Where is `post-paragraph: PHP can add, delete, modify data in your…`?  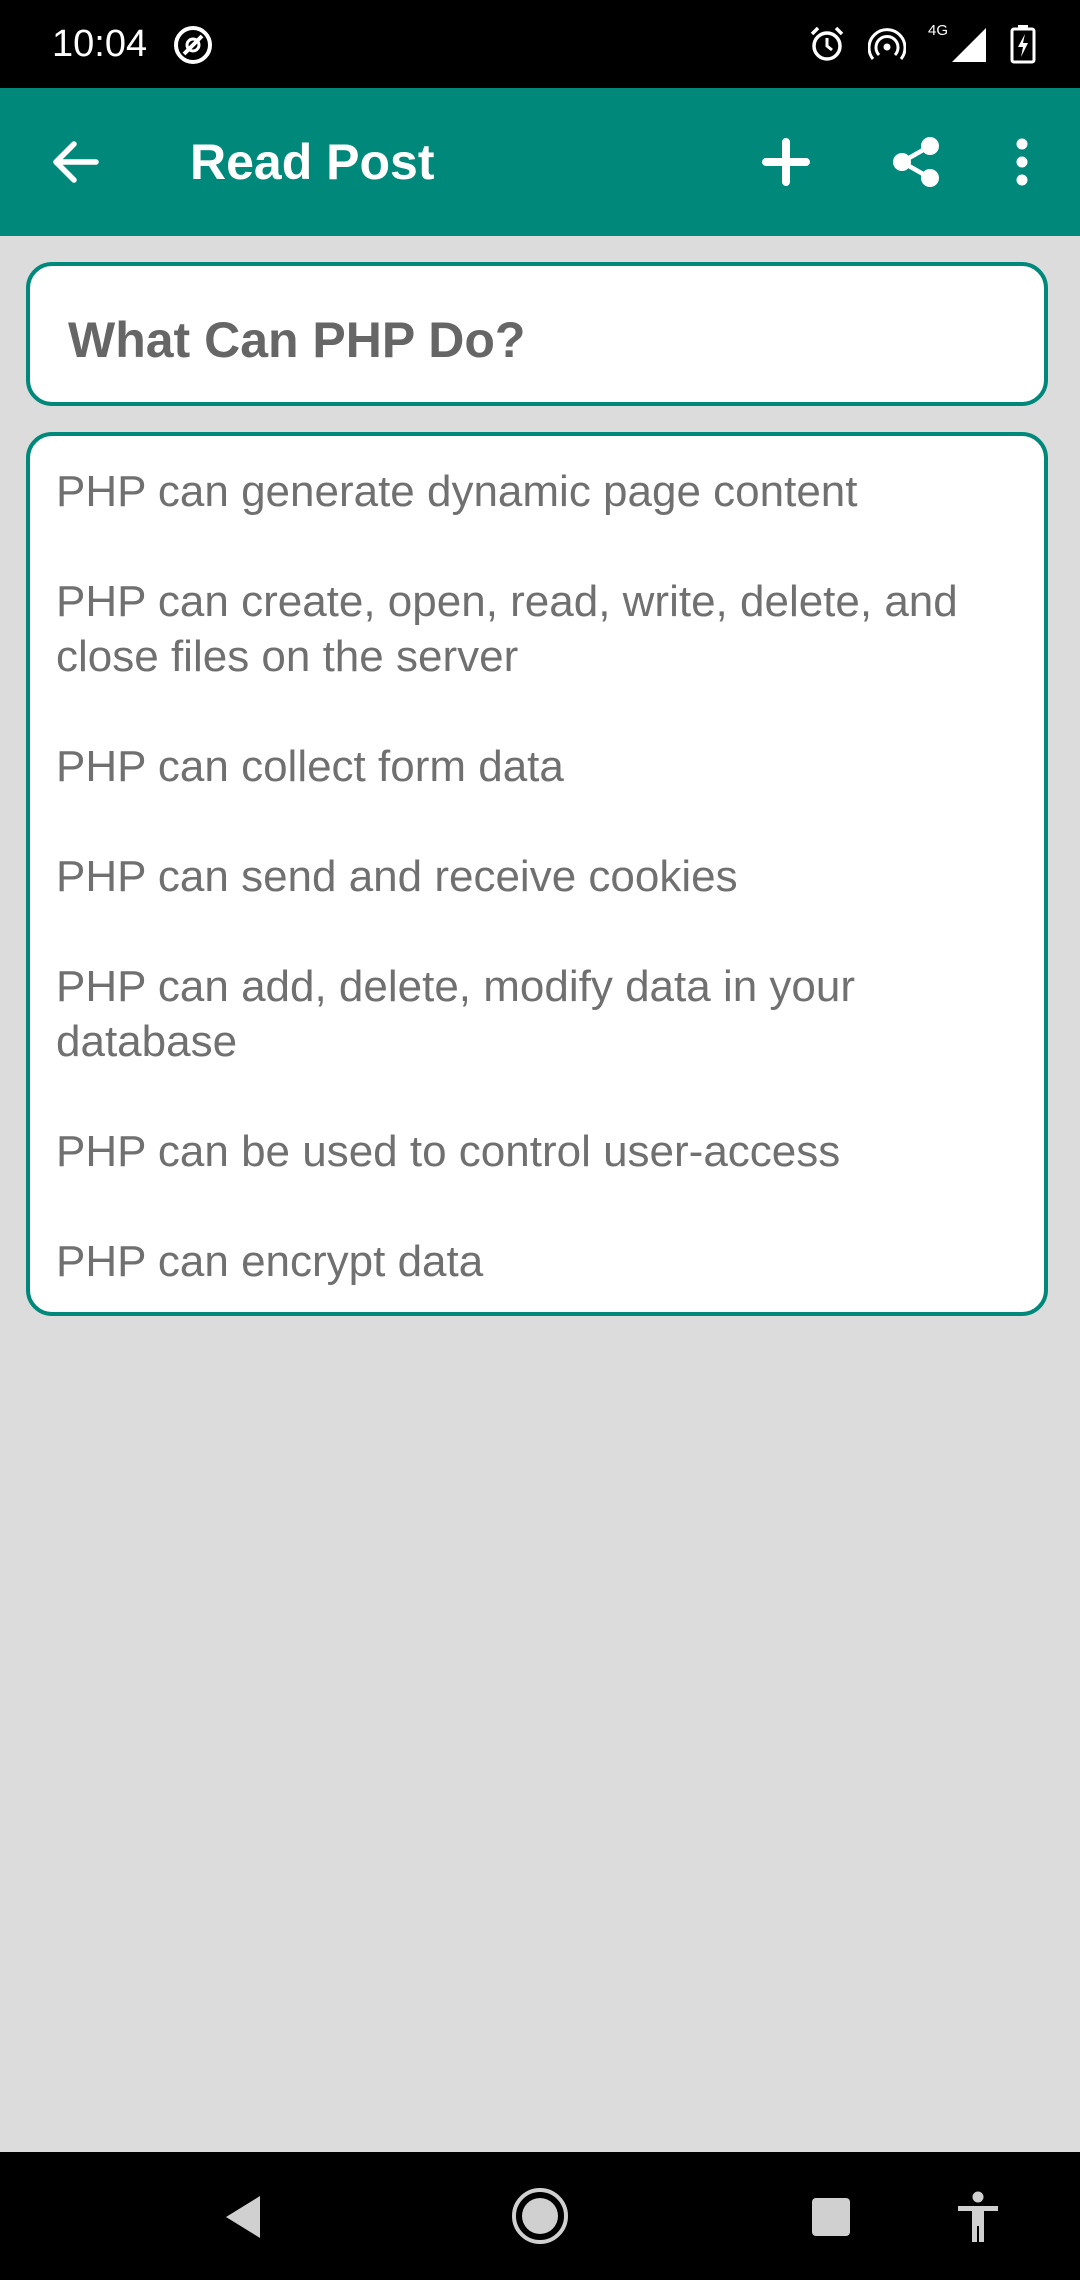 post-paragraph: PHP can add, delete, modify data in your… is located at coordinates (456, 1014).